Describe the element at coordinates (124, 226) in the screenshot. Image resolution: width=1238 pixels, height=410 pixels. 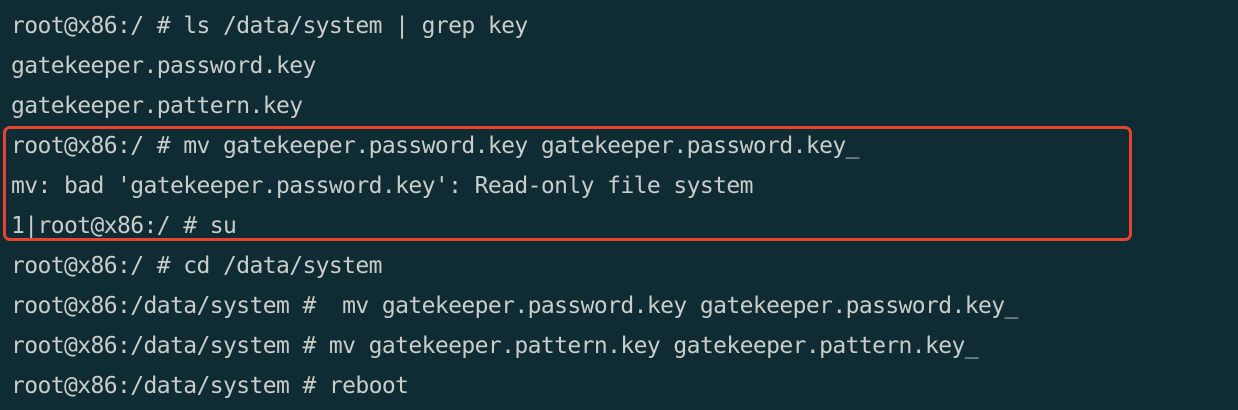
I see `terminal-line: 1|root@x86:/ # su` at that location.